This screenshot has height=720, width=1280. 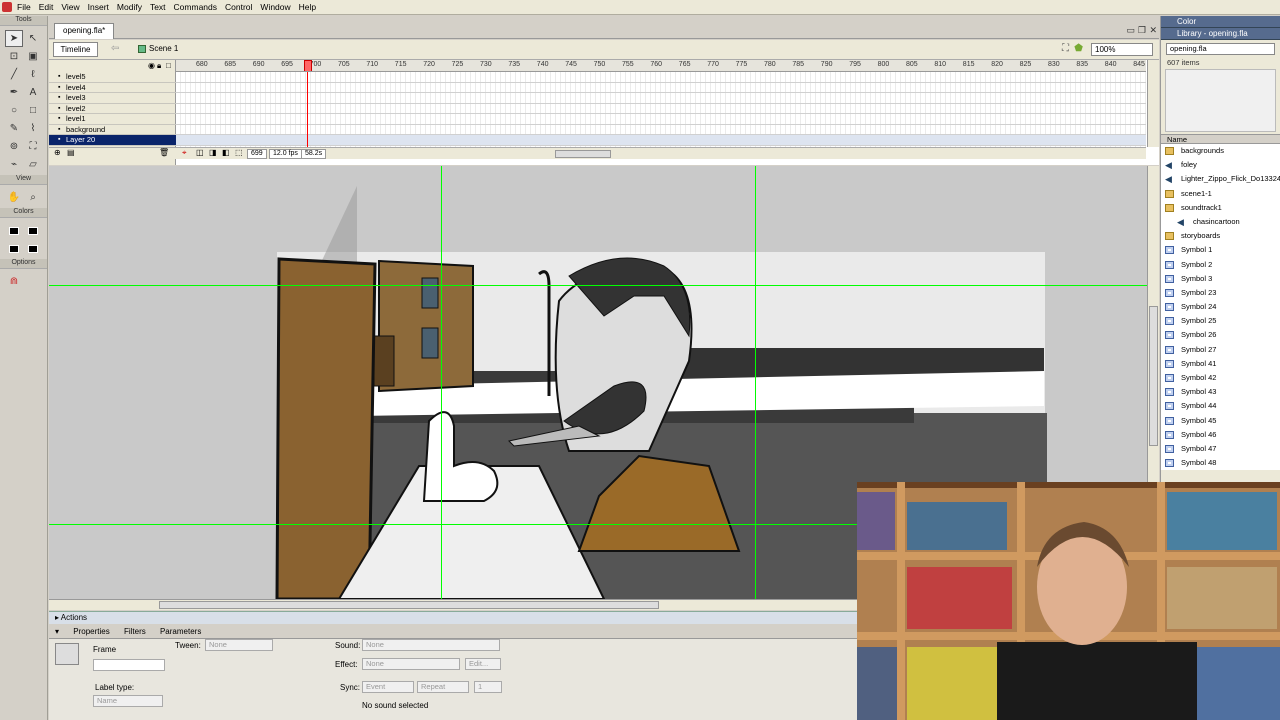 I want to click on tab-parameters: Parameters, so click(x=180, y=631).